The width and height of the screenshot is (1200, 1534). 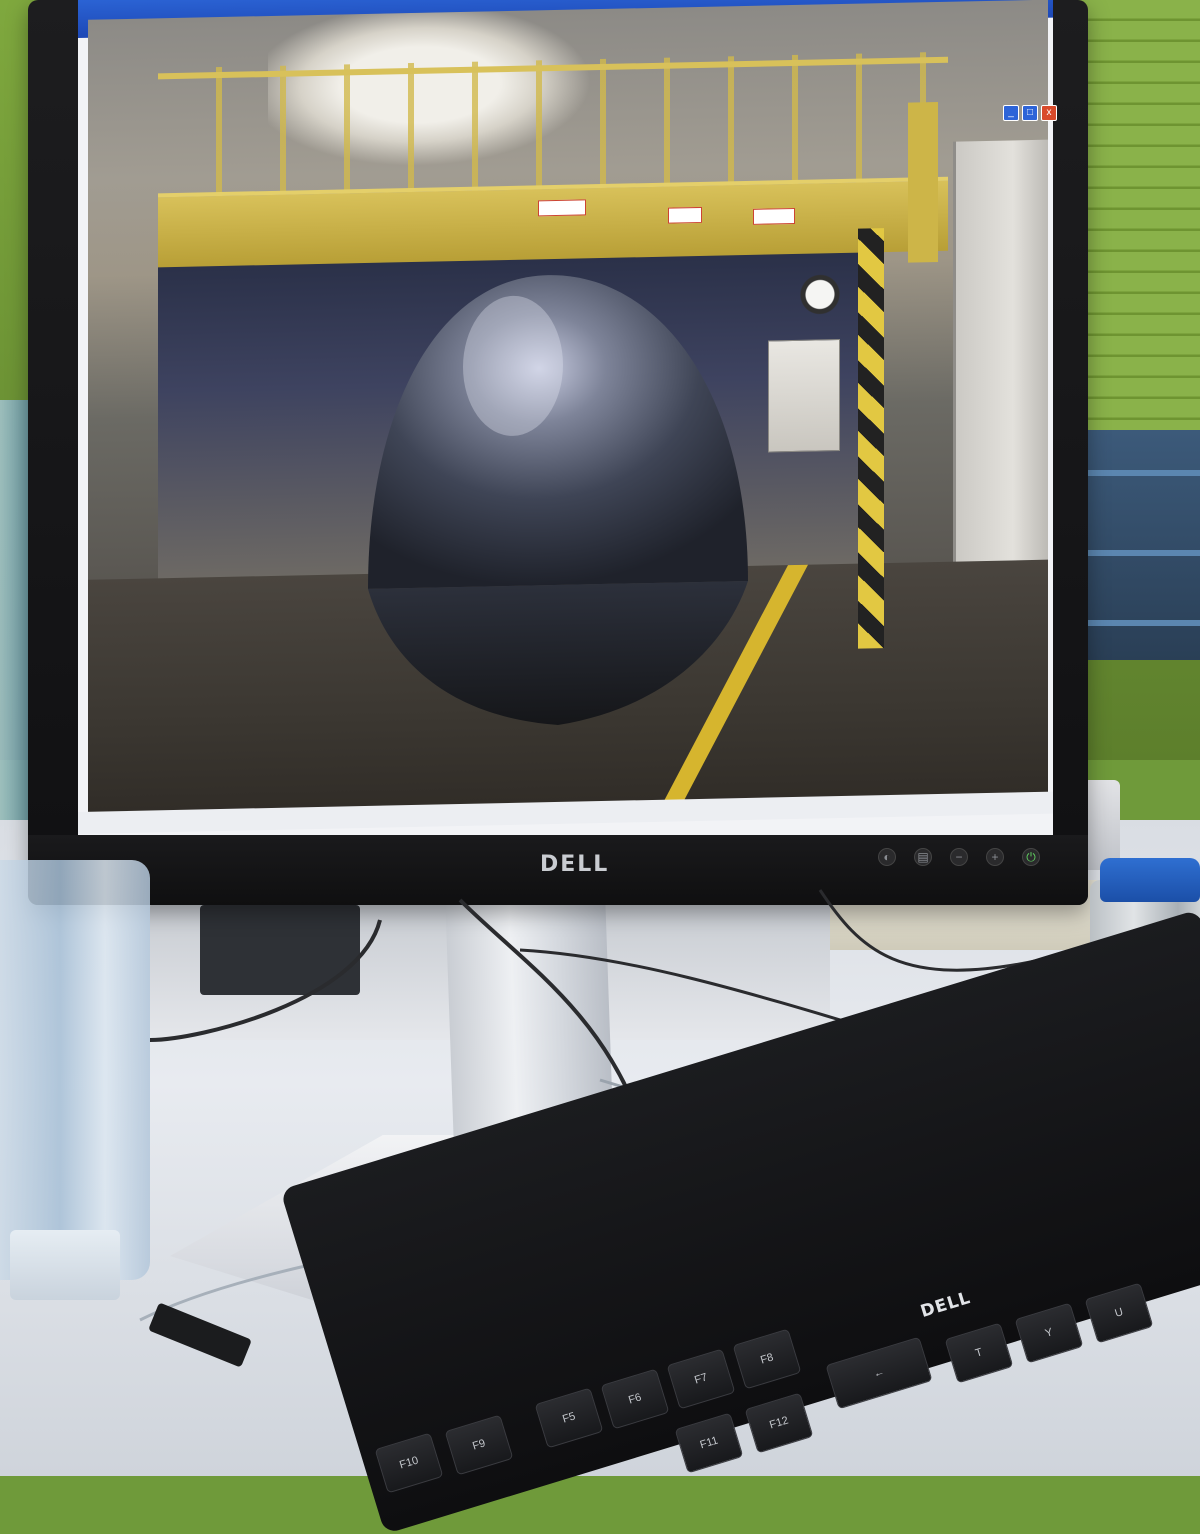 What do you see at coordinates (1030, 113) in the screenshot?
I see `maximize-icon: □` at bounding box center [1030, 113].